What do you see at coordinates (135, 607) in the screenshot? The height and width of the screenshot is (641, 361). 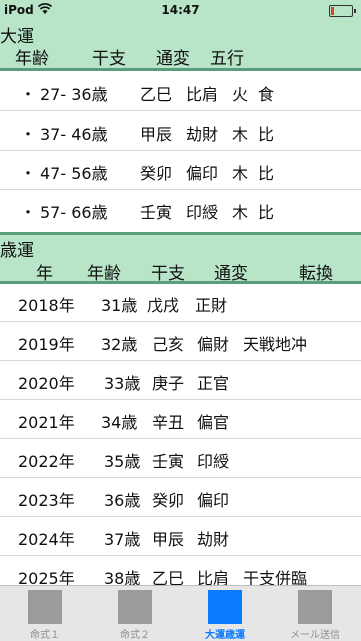 I see `meishiki-2-icon` at bounding box center [135, 607].